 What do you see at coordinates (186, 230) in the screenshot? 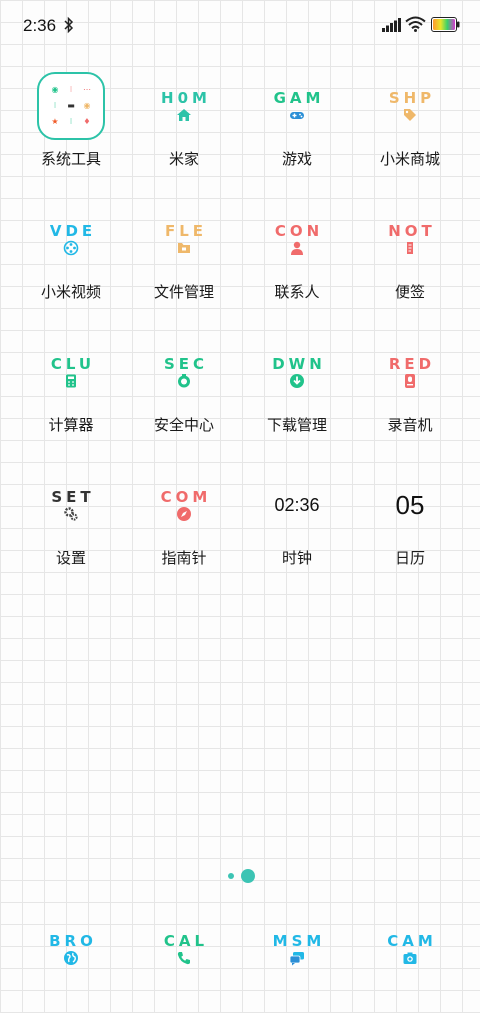
I see `app-abbr: FLE` at bounding box center [186, 230].